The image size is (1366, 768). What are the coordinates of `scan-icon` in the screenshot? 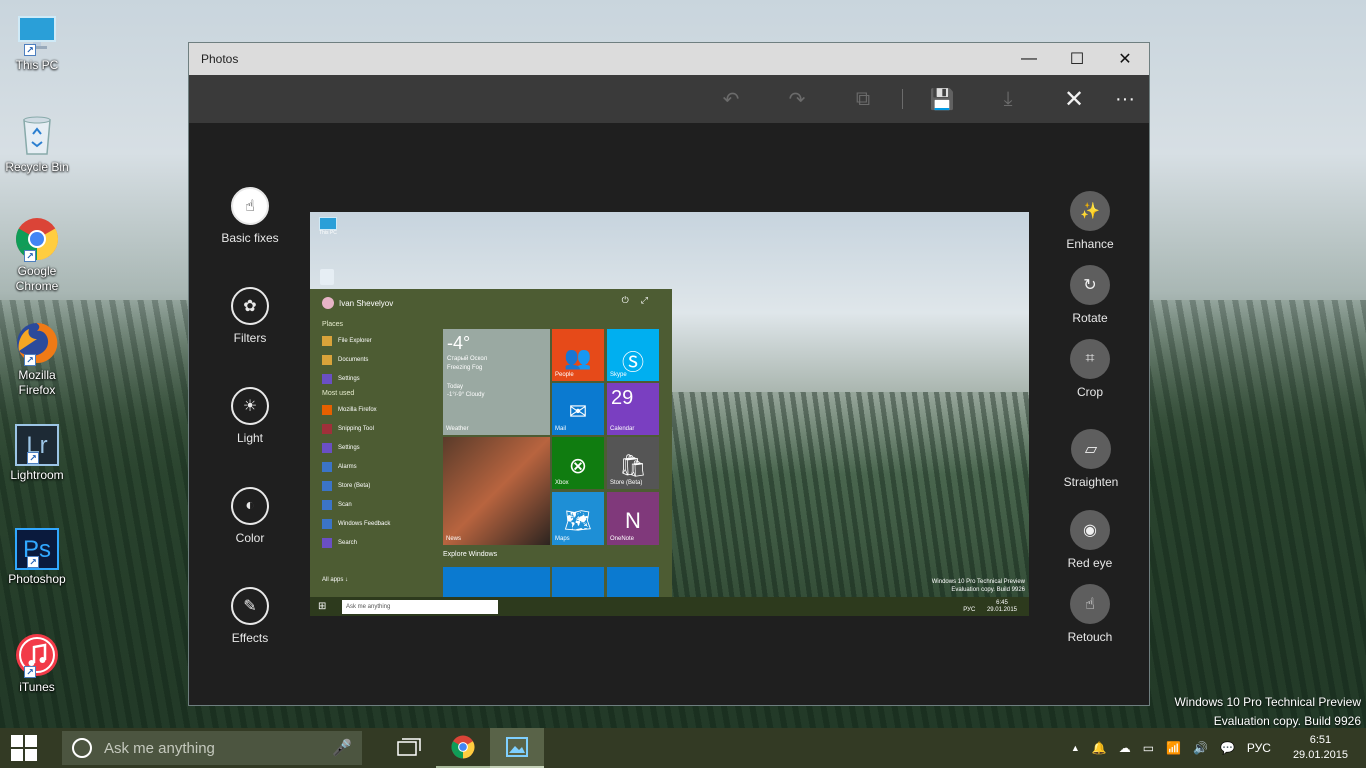 It's located at (327, 504).